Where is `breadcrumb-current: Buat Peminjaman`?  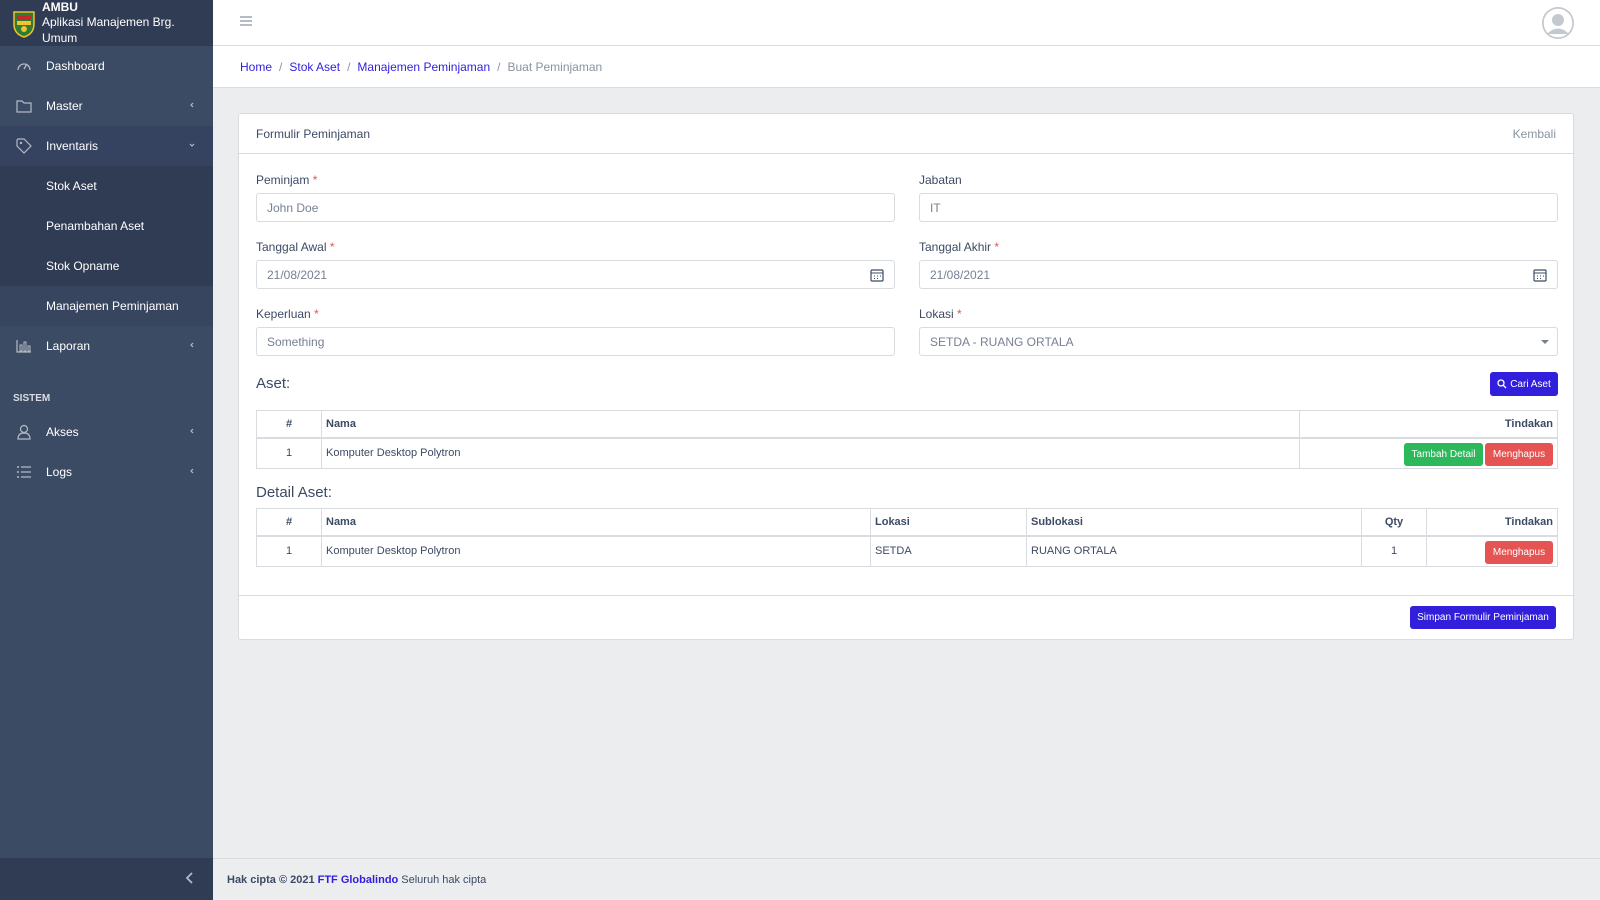 breadcrumb-current: Buat Peminjaman is located at coordinates (555, 66).